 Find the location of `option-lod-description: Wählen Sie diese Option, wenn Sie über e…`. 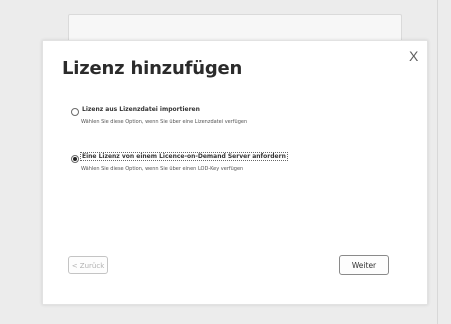

option-lod-description: Wählen Sie diese Option, wenn Sie über e… is located at coordinates (162, 169).